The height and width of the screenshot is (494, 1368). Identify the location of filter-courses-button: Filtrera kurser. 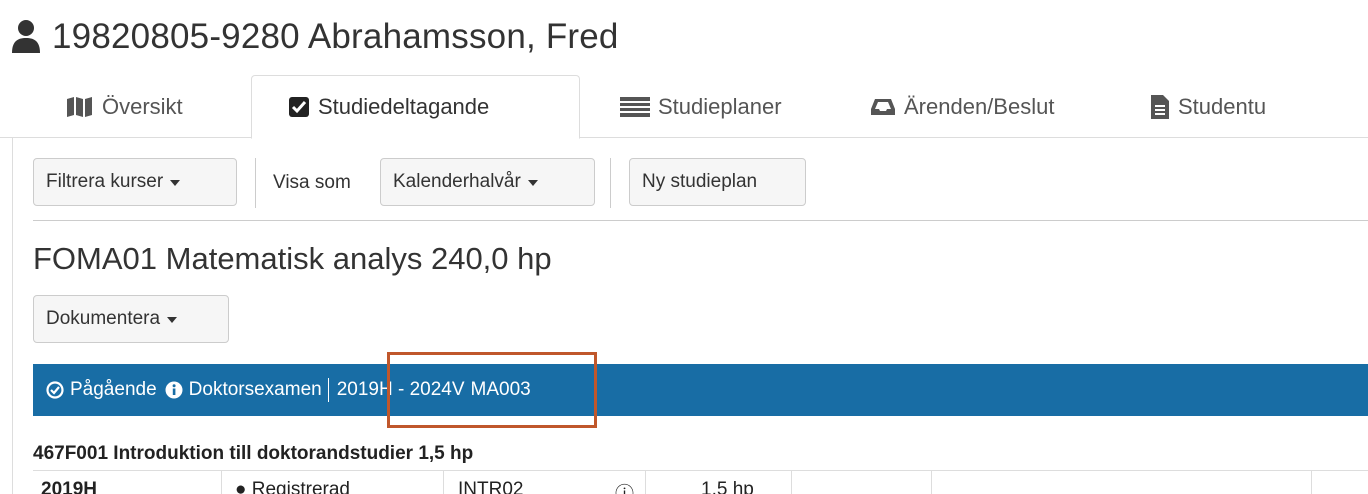
(135, 182).